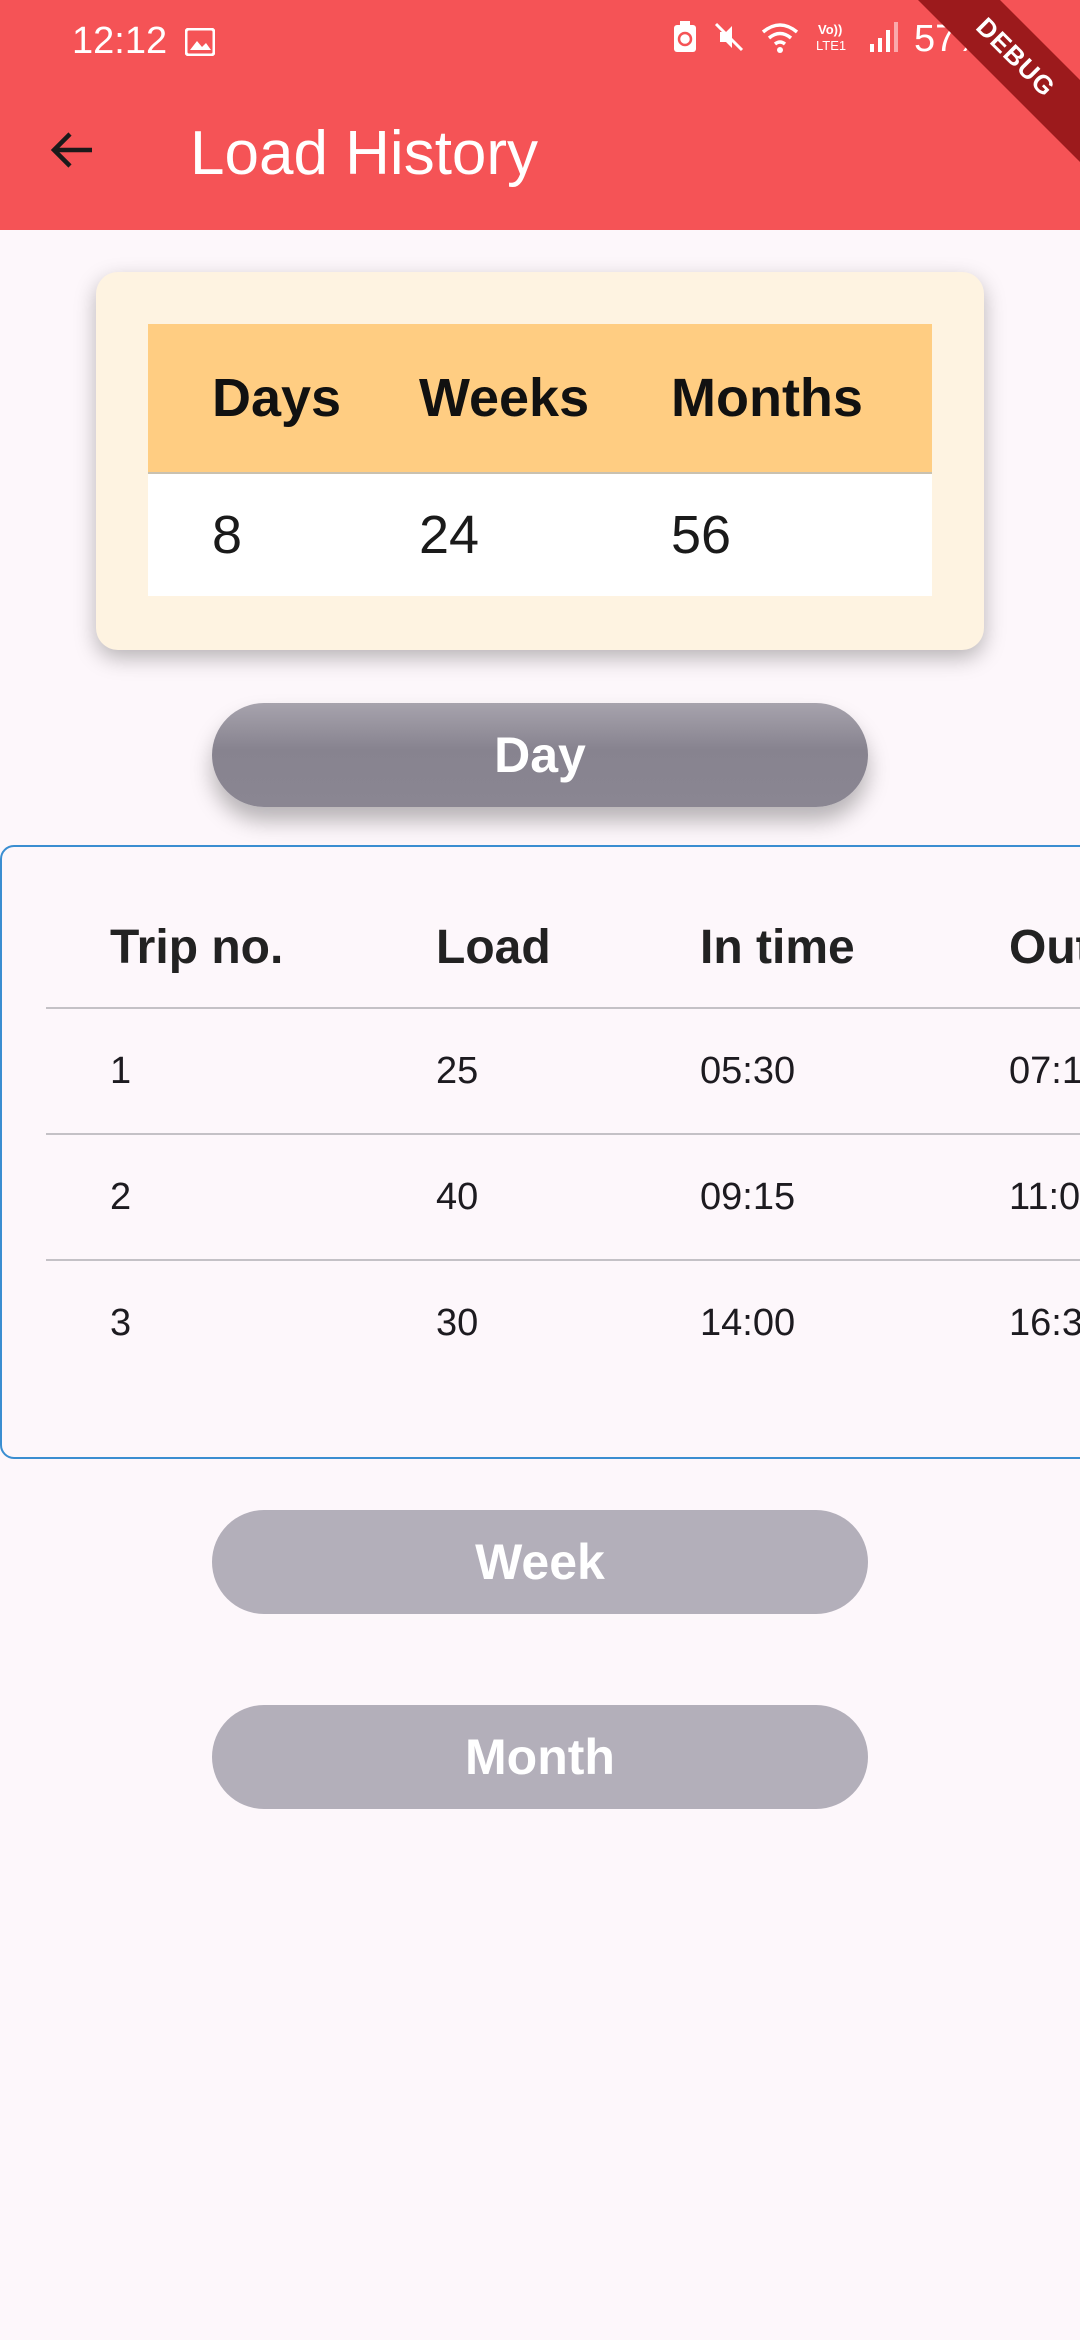 Image resolution: width=1080 pixels, height=2340 pixels. Describe the element at coordinates (504, 398) in the screenshot. I see `summary-header-weeks: Weeks` at that location.